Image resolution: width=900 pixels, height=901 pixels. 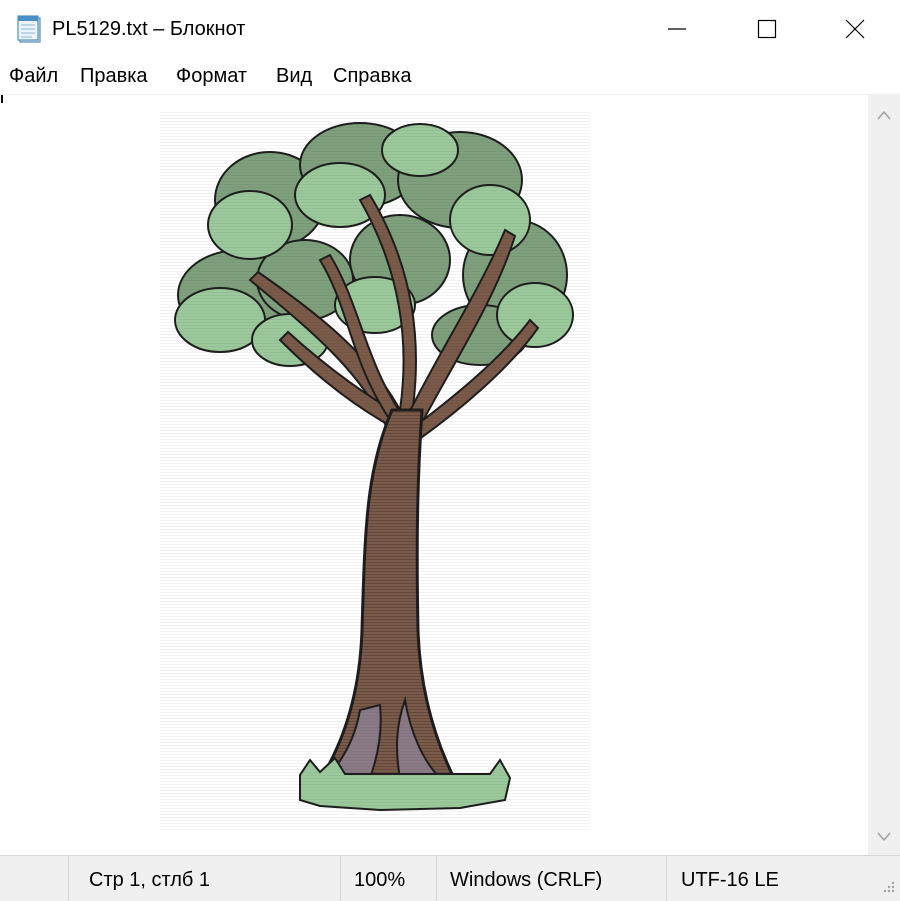 What do you see at coordinates (2, 99) in the screenshot?
I see `text-caret` at bounding box center [2, 99].